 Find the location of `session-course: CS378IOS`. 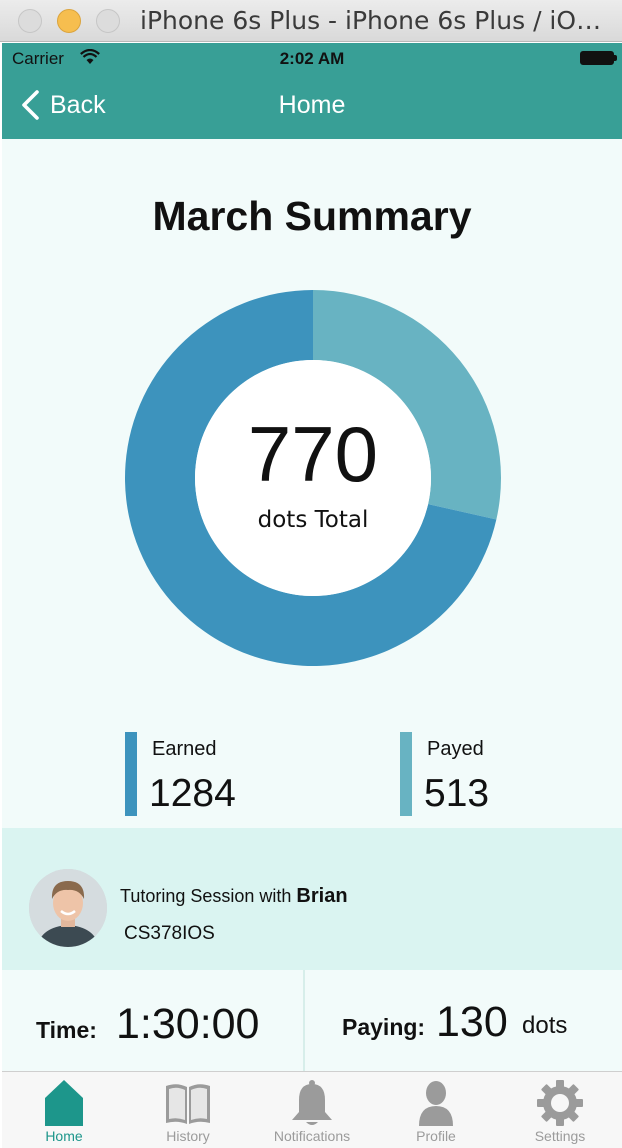

session-course: CS378IOS is located at coordinates (169, 933).